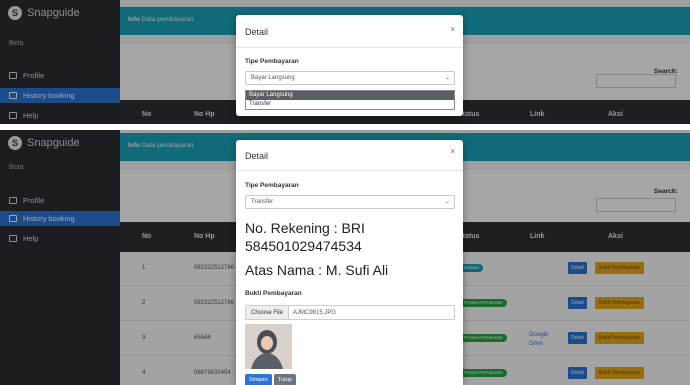  Describe the element at coordinates (350, 104) in the screenshot. I see `option-transfer: Transfer` at that location.